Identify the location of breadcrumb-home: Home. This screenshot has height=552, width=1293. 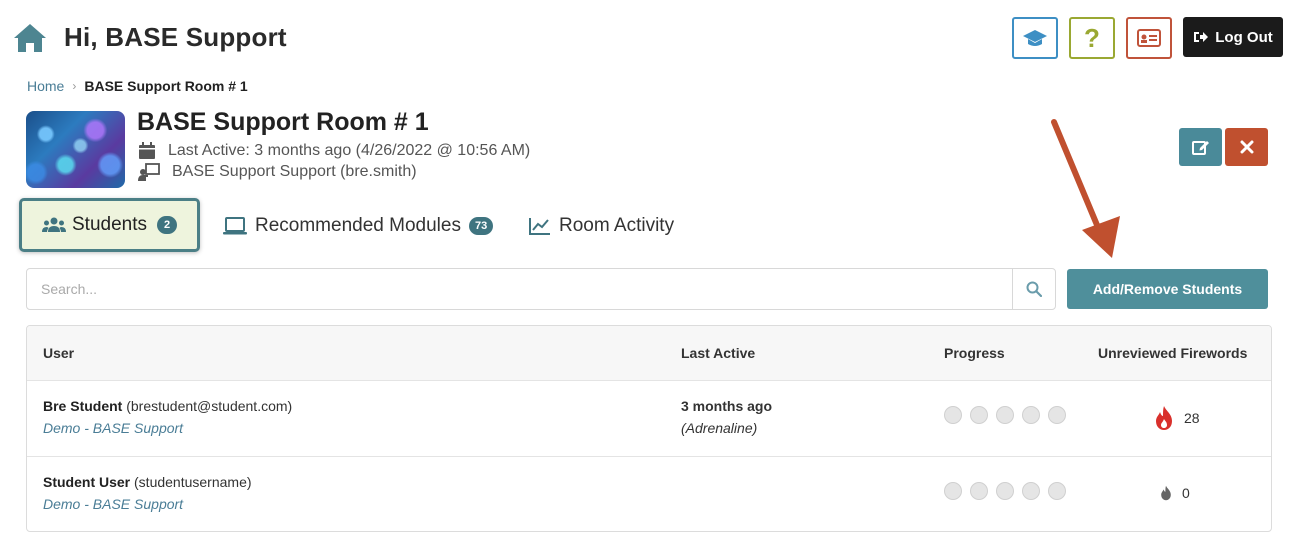
(45, 86).